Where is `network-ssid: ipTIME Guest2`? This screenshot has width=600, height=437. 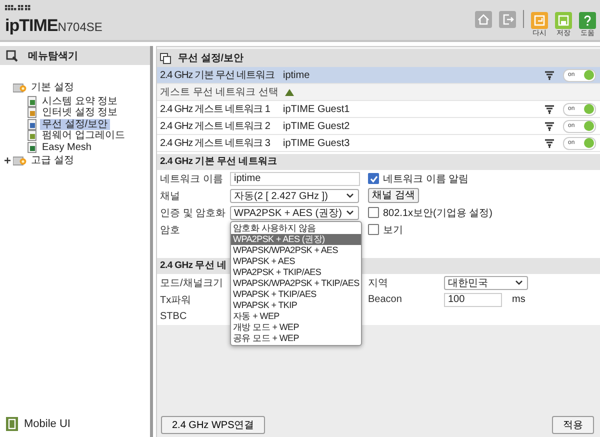 network-ssid: ipTIME Guest2 is located at coordinates (317, 126).